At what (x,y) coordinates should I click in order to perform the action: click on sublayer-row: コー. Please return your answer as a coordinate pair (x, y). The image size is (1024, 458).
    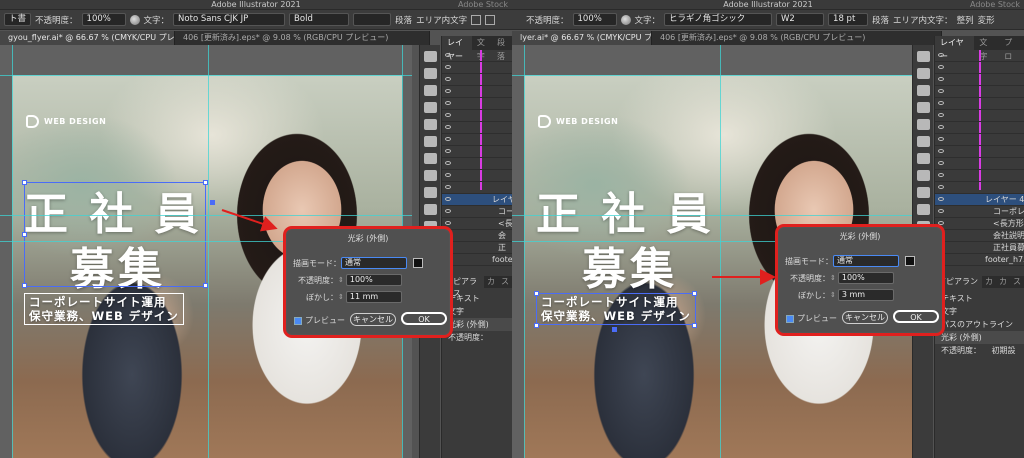
    Looking at the image, I should click on (477, 212).